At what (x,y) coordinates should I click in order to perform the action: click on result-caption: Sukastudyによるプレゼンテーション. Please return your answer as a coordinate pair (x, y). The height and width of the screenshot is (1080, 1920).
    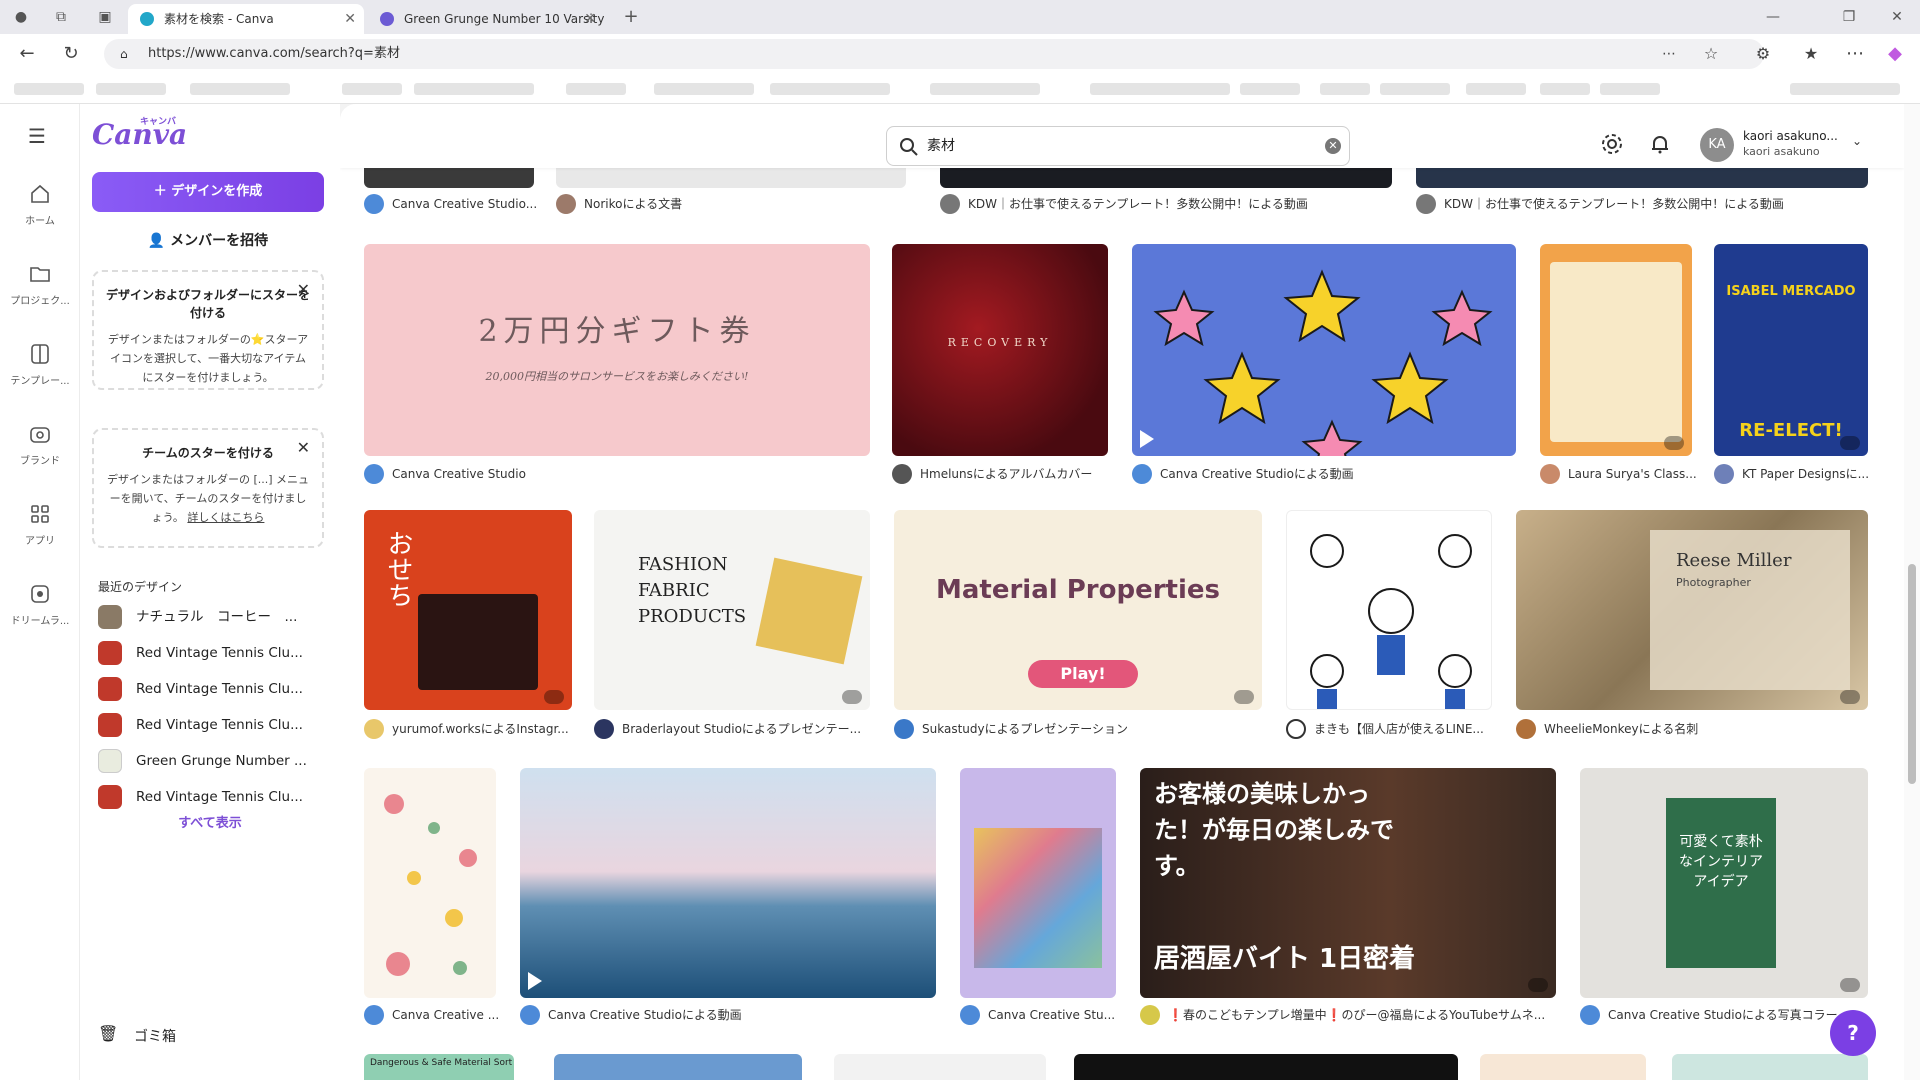
    Looking at the image, I should click on (1079, 729).